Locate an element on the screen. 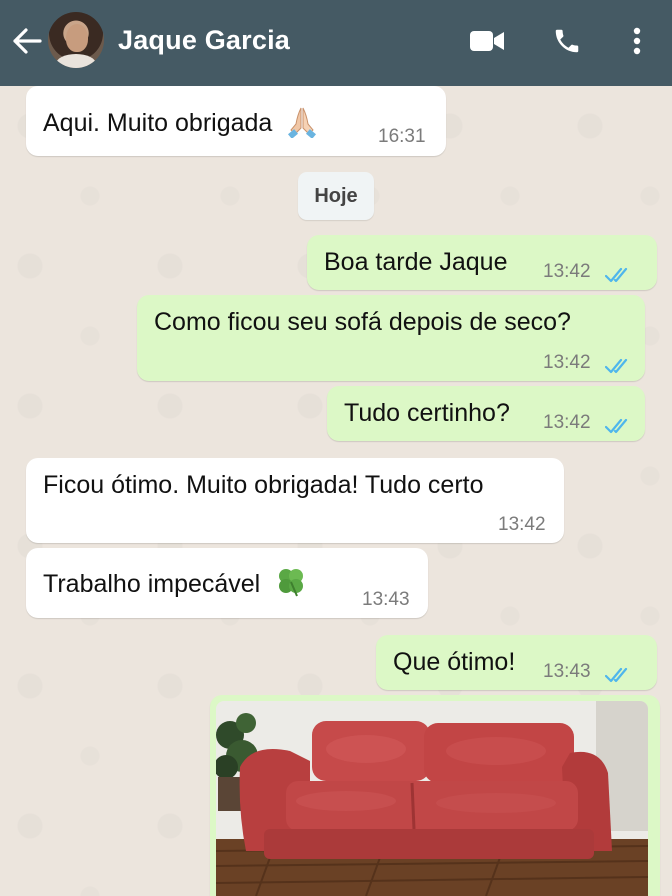  message-text: Que ótimo! is located at coordinates (454, 662).